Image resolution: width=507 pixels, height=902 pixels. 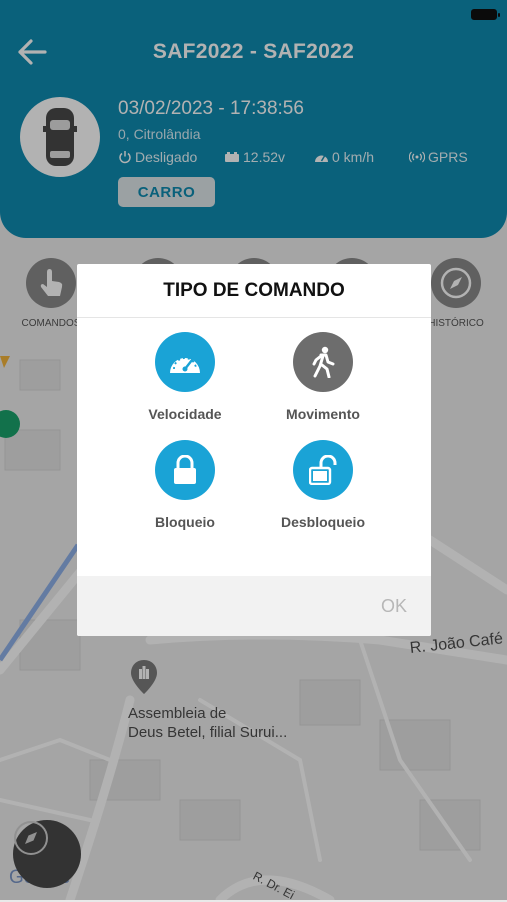 What do you see at coordinates (254, 290) in the screenshot?
I see `dialog-title: TIPO DE COMANDO` at bounding box center [254, 290].